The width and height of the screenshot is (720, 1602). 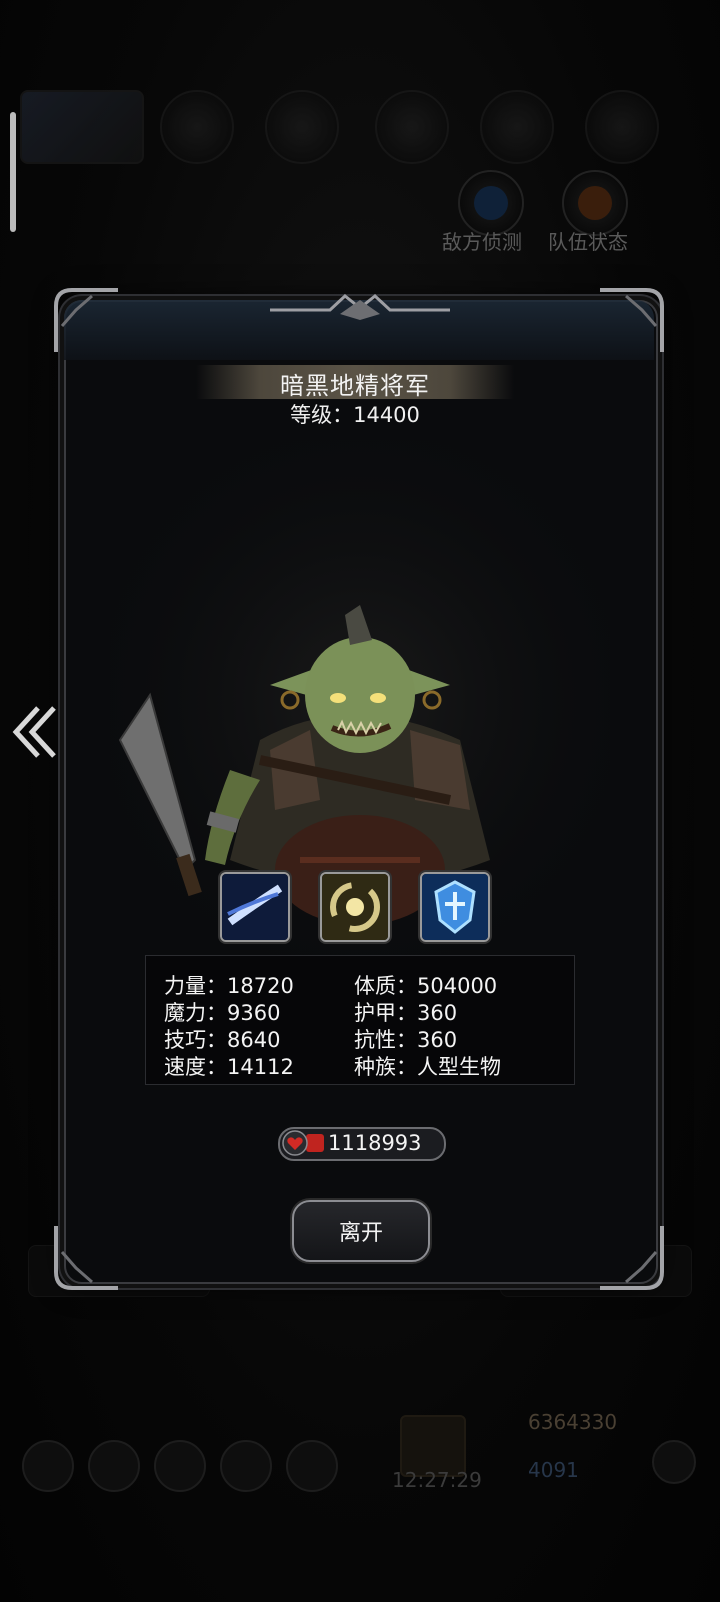 I want to click on level-label: 等级：, so click(x=322, y=415).